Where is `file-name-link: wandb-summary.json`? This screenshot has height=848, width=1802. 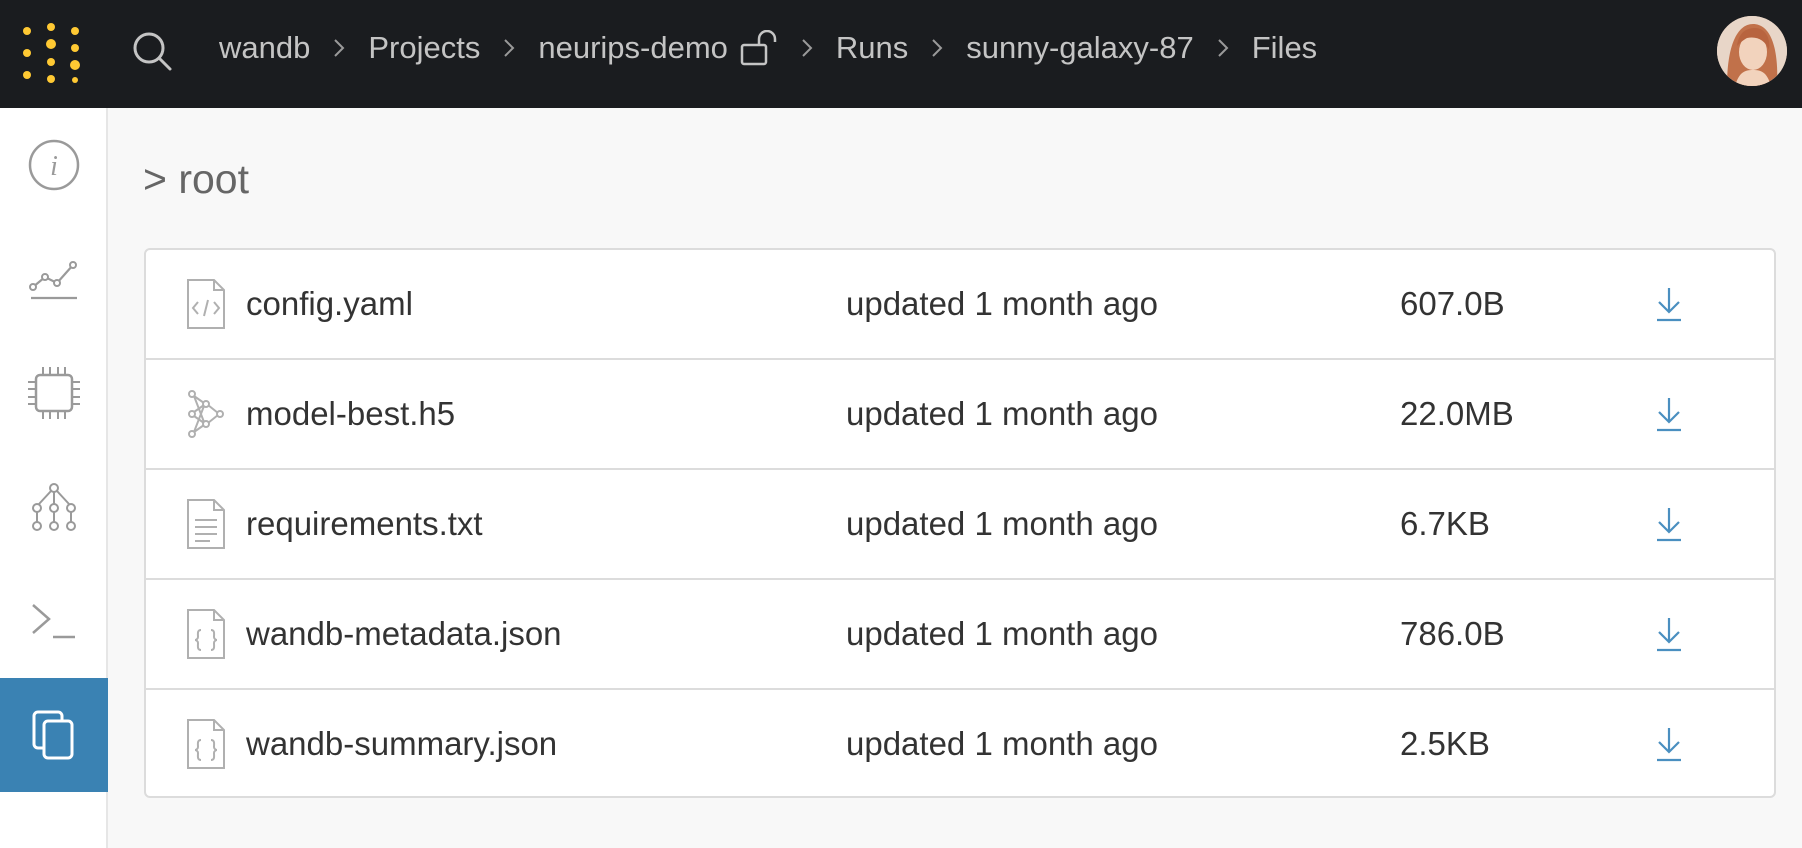
file-name-link: wandb-summary.json is located at coordinates (401, 743).